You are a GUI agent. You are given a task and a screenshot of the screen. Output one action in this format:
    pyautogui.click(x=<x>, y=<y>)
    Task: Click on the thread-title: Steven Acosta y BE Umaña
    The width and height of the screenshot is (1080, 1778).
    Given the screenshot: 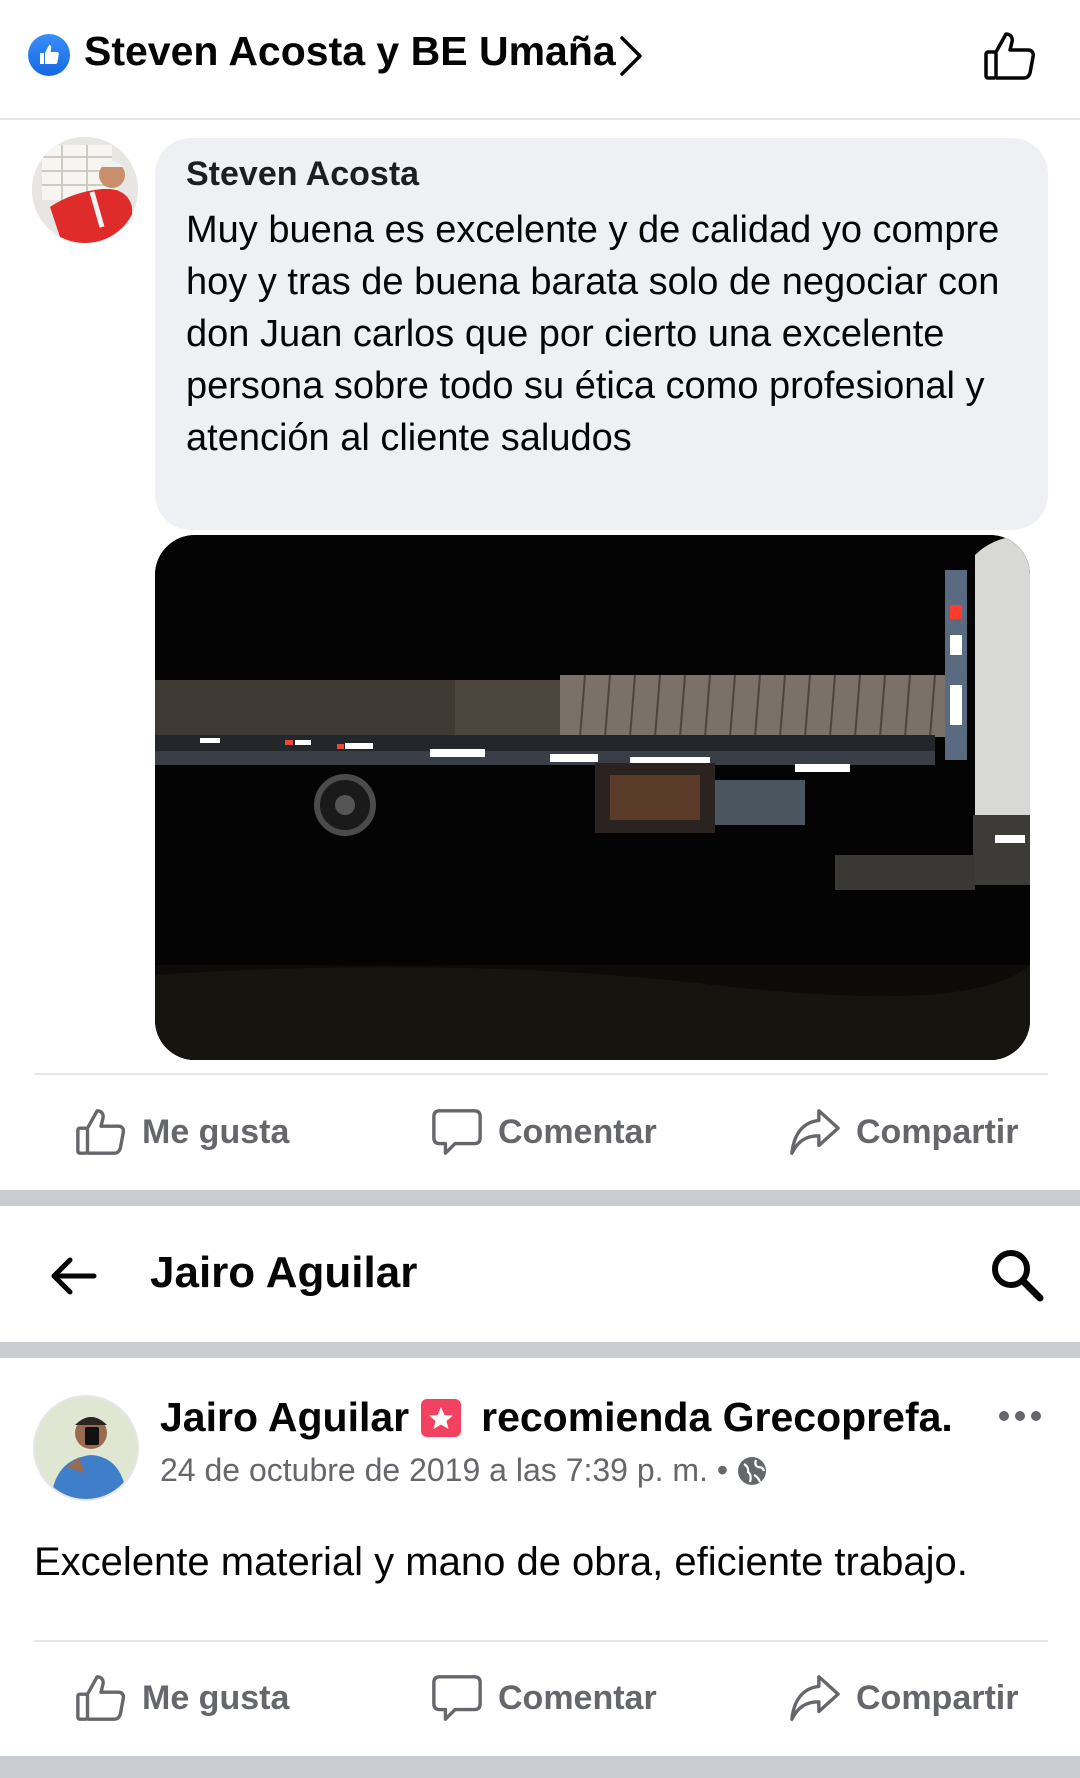 What is the action you would take?
    pyautogui.click(x=350, y=51)
    